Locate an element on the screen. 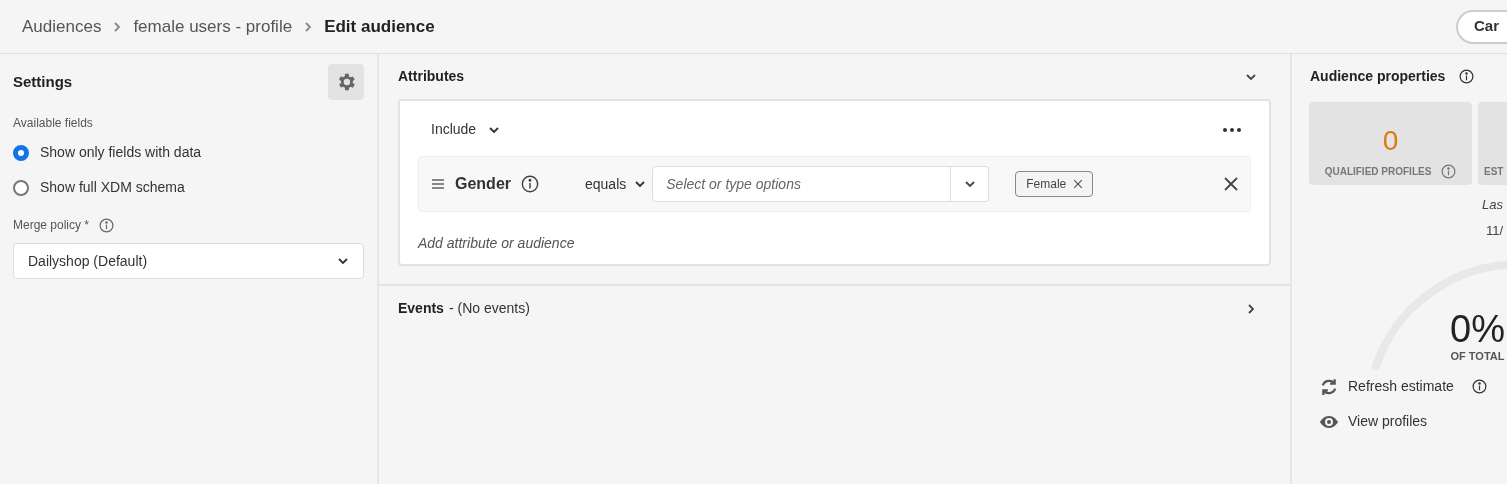 The width and height of the screenshot is (1507, 484). refresh-icon is located at coordinates (1329, 386).